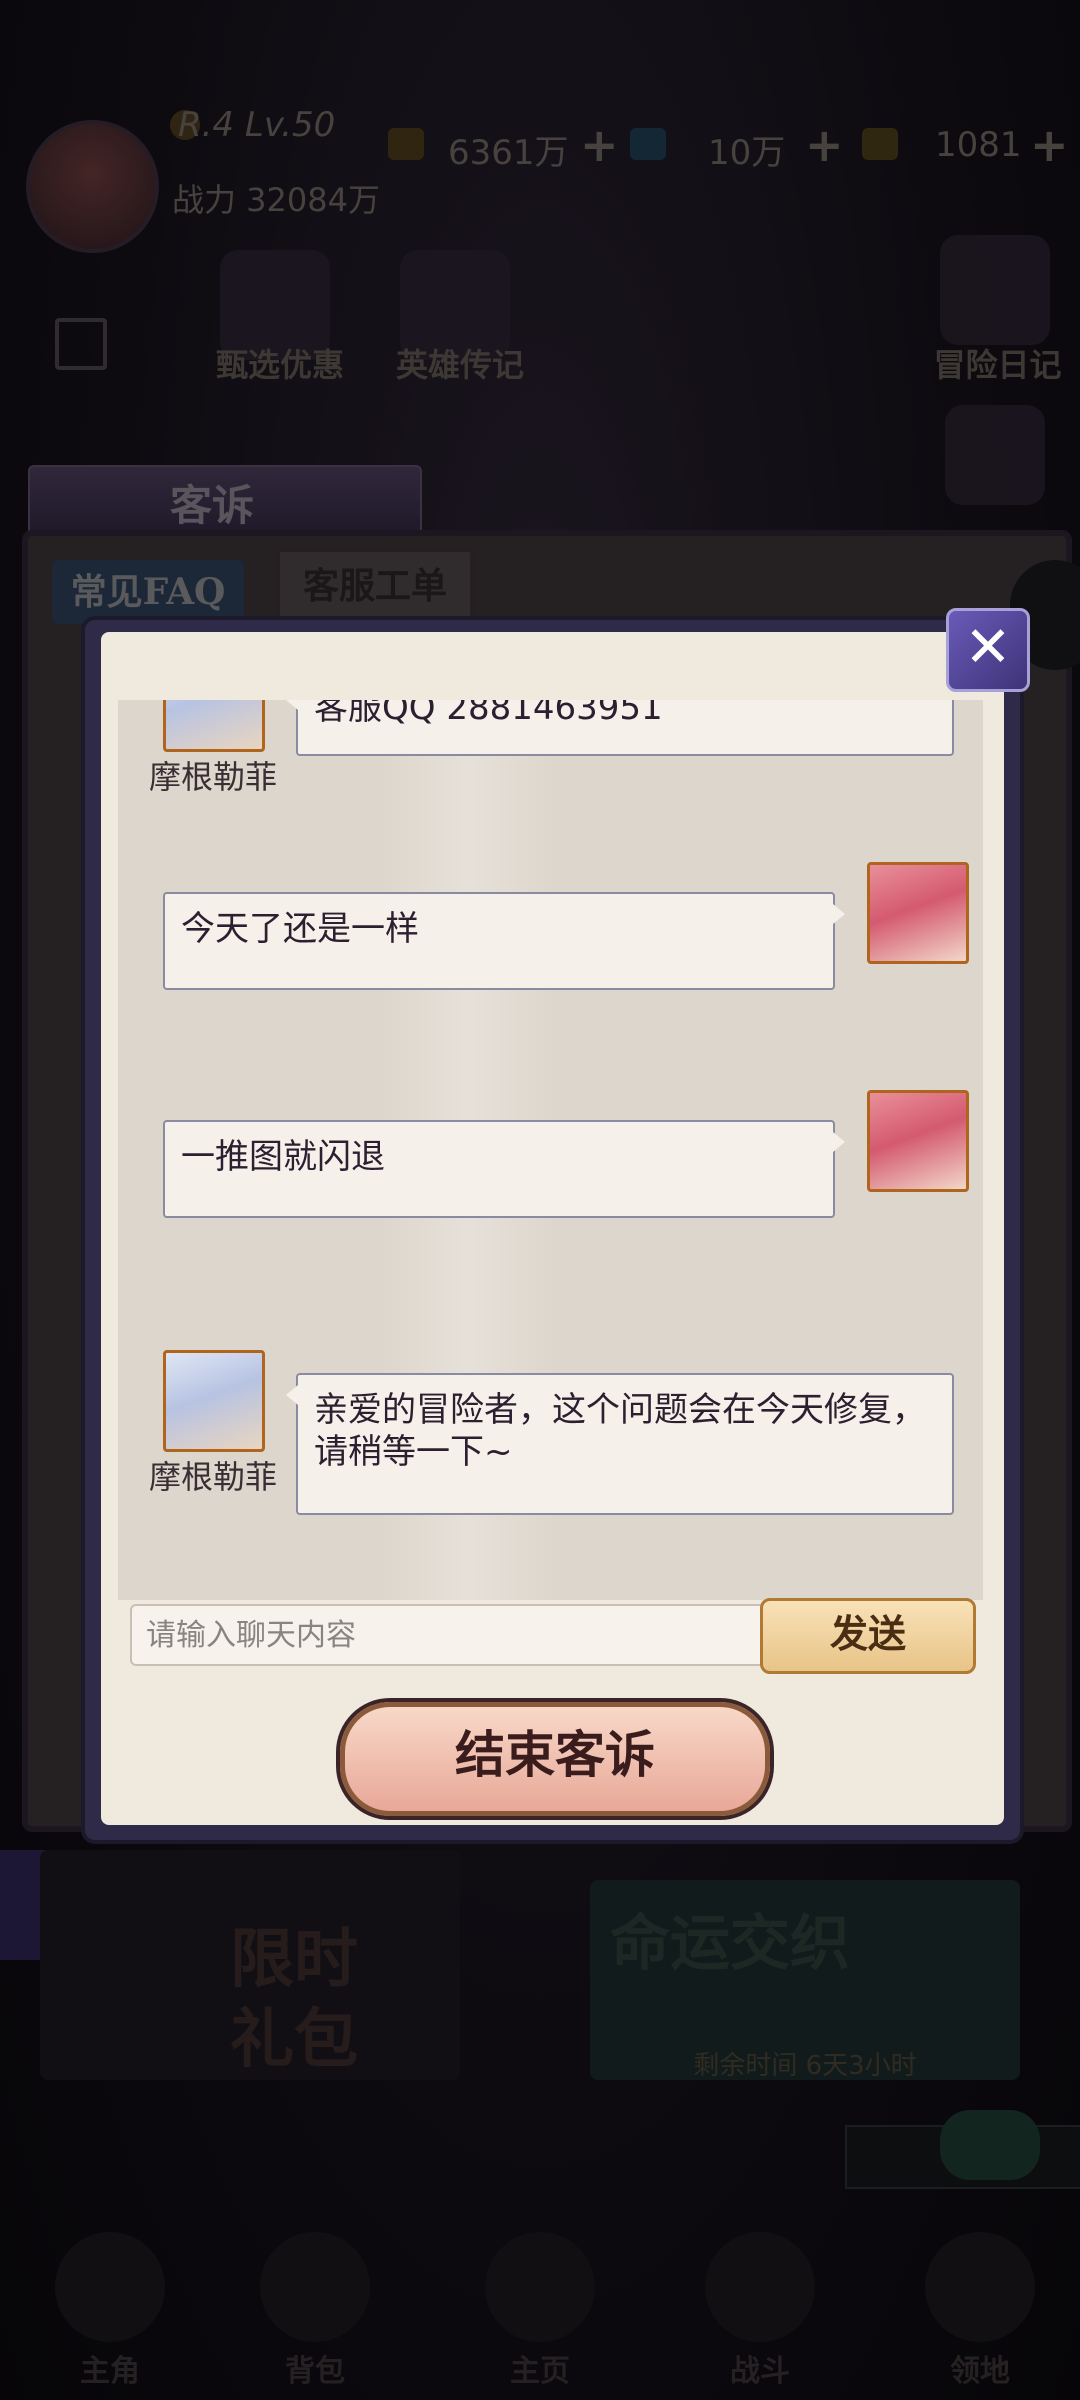 Image resolution: width=1080 pixels, height=2400 pixels. I want to click on chat-input-row: 发送, so click(560, 1641).